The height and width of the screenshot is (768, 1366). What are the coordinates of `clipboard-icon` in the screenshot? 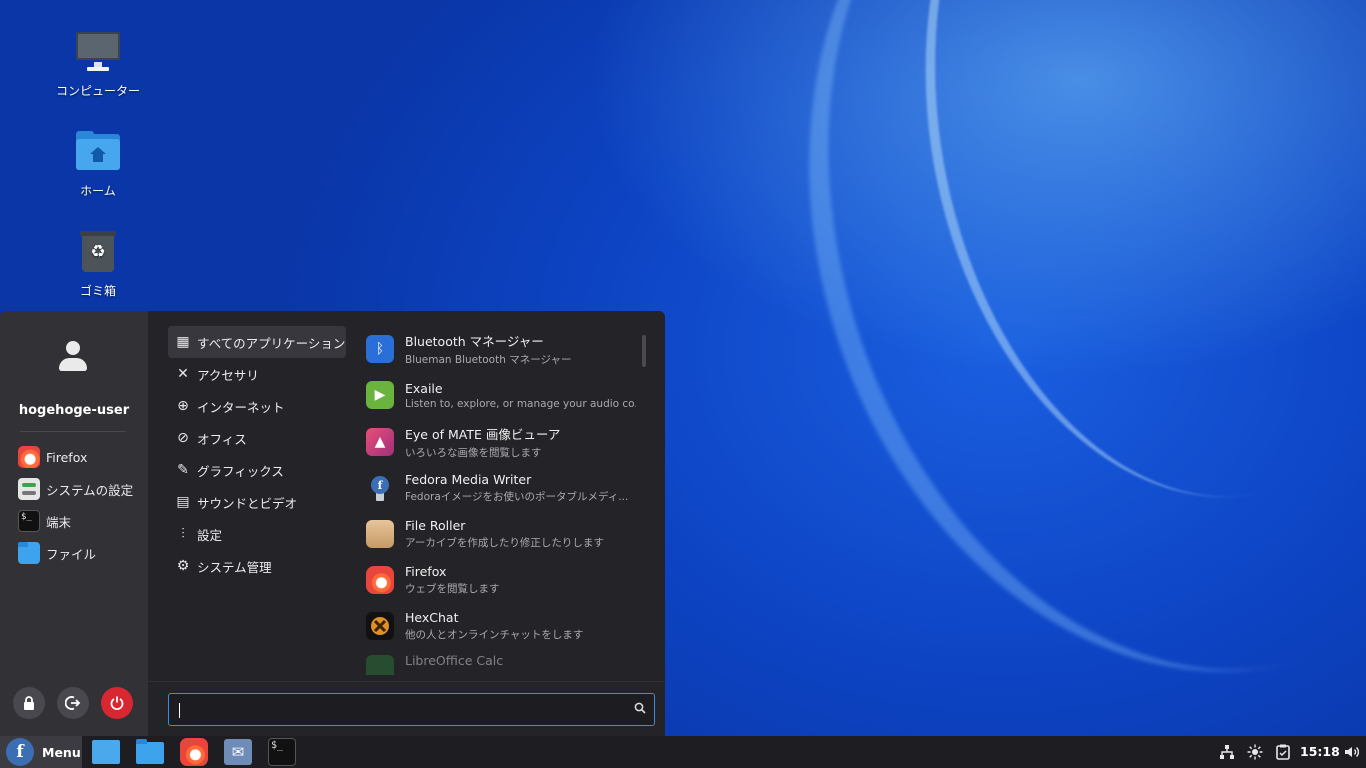 It's located at (1283, 752).